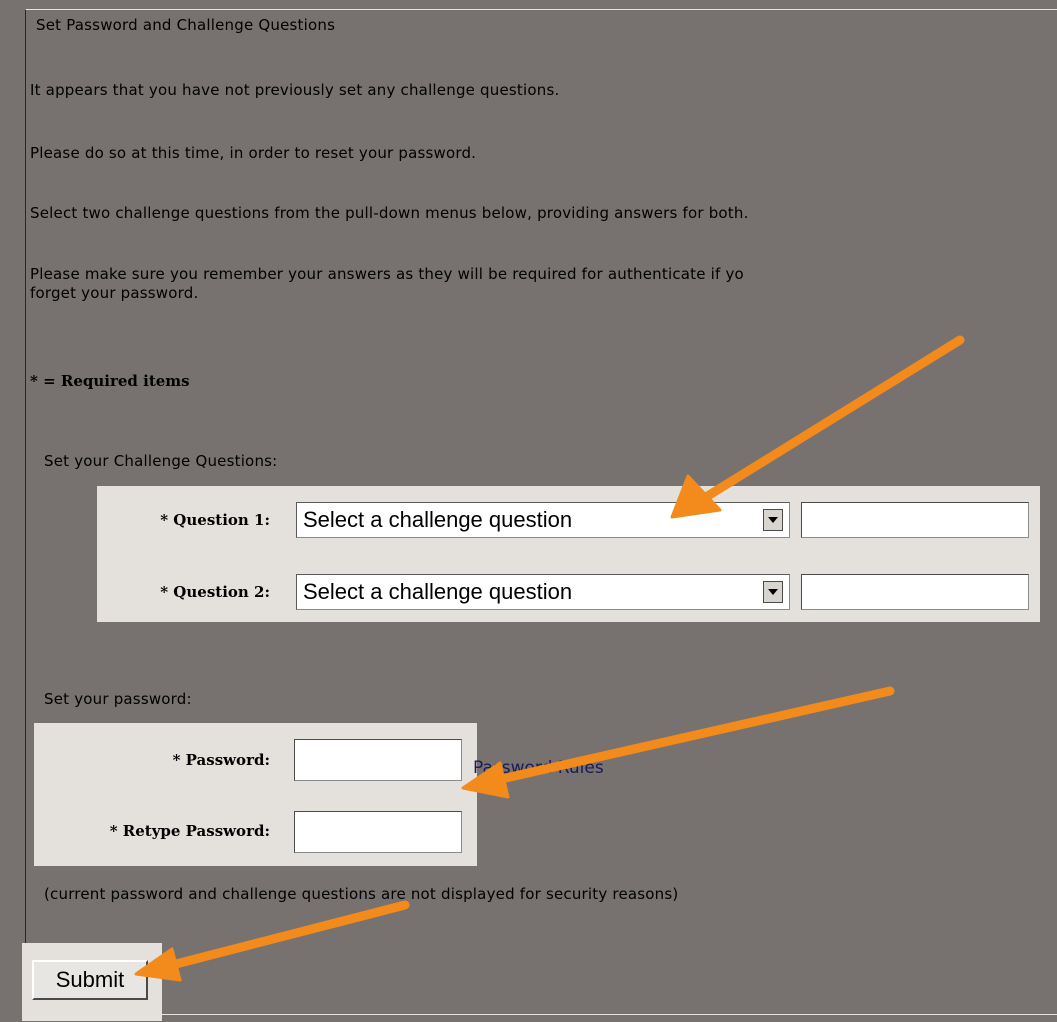  Describe the element at coordinates (186, 25) in the screenshot. I see `fieldset-legend: Set Password and Challenge Questions` at that location.